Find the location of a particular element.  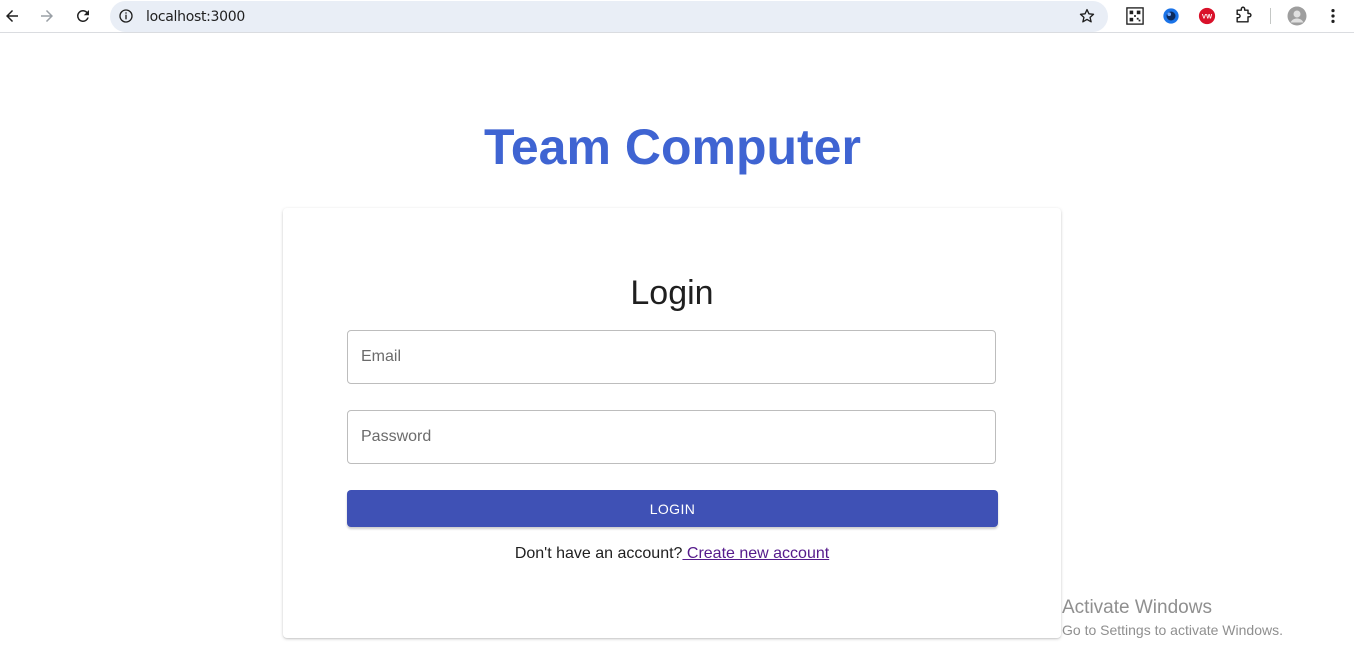

extensions-button is located at coordinates (1243, 16).